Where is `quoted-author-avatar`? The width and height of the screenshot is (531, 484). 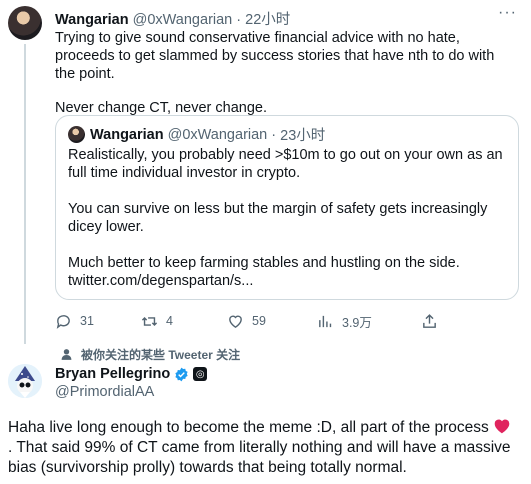 quoted-author-avatar is located at coordinates (76, 134).